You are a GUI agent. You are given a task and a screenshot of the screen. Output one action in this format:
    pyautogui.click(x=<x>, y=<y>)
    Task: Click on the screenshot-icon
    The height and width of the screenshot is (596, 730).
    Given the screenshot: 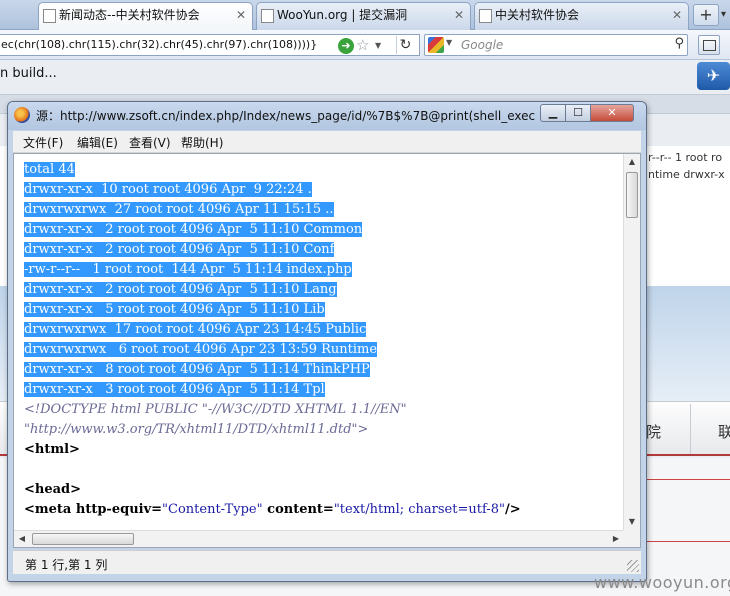 What is the action you would take?
    pyautogui.click(x=709, y=45)
    